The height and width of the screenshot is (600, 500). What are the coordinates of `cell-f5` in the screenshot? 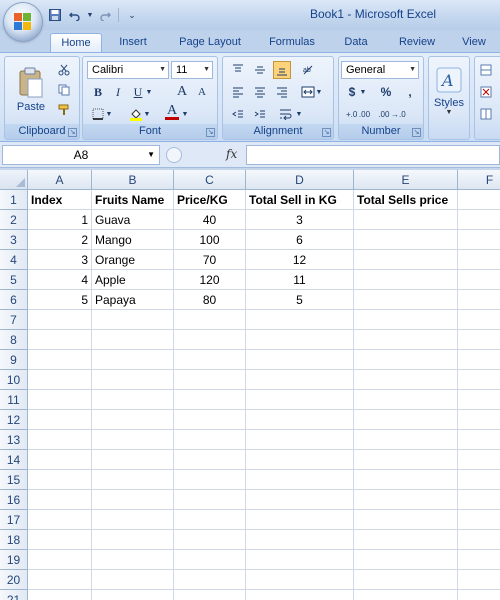 It's located at (479, 280).